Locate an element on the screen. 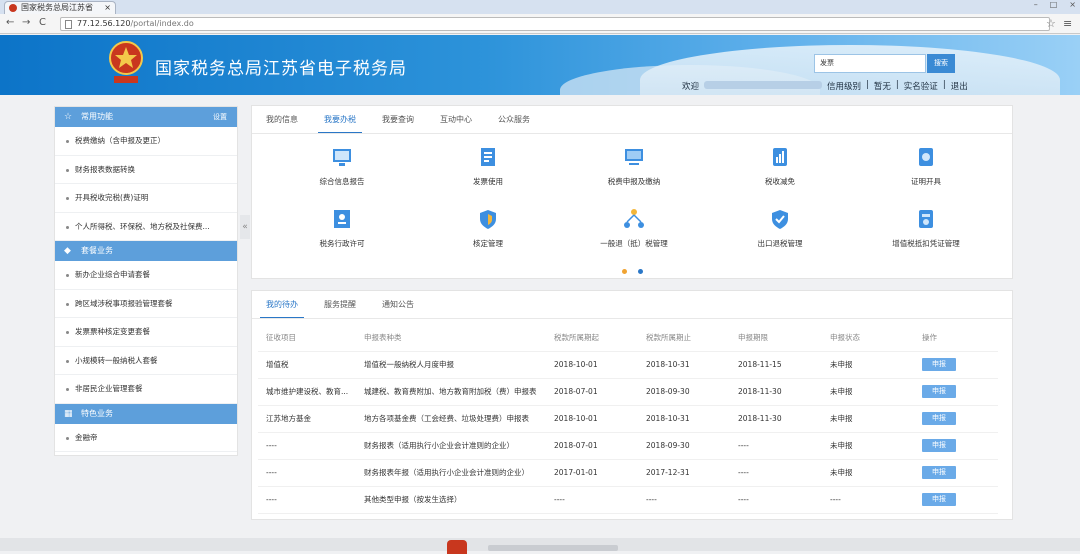 The height and width of the screenshot is (554, 1080). service-item: 出口退税管理 is located at coordinates (780, 228).